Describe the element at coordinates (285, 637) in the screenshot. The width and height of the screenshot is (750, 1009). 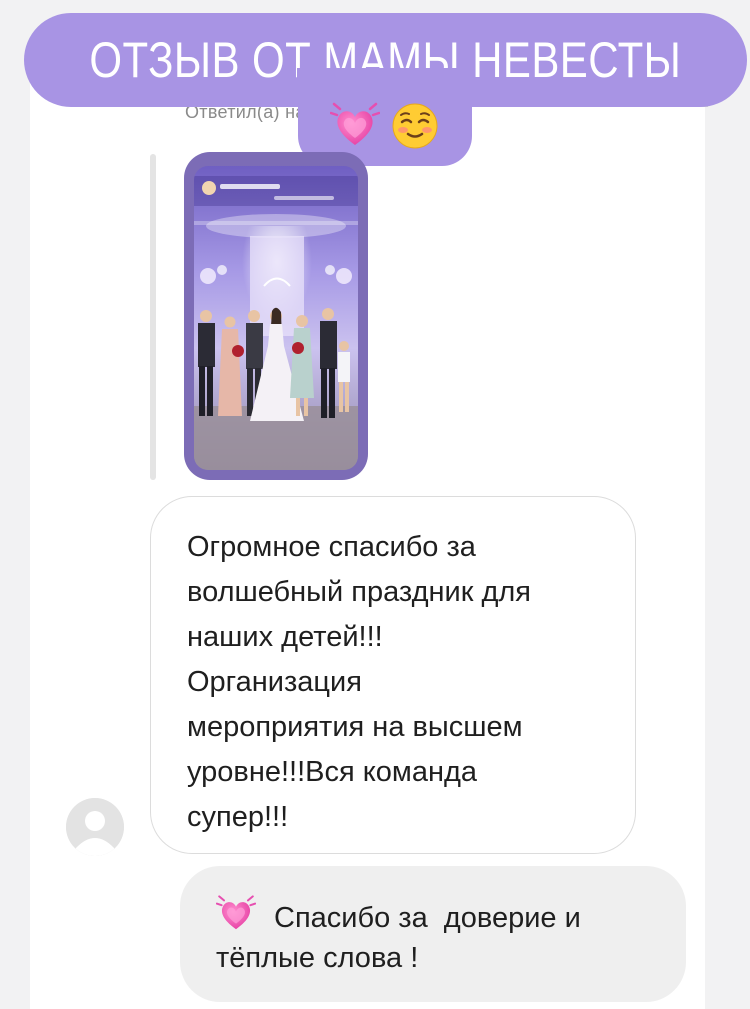
I see `message-line: наших детей!!!` at that location.